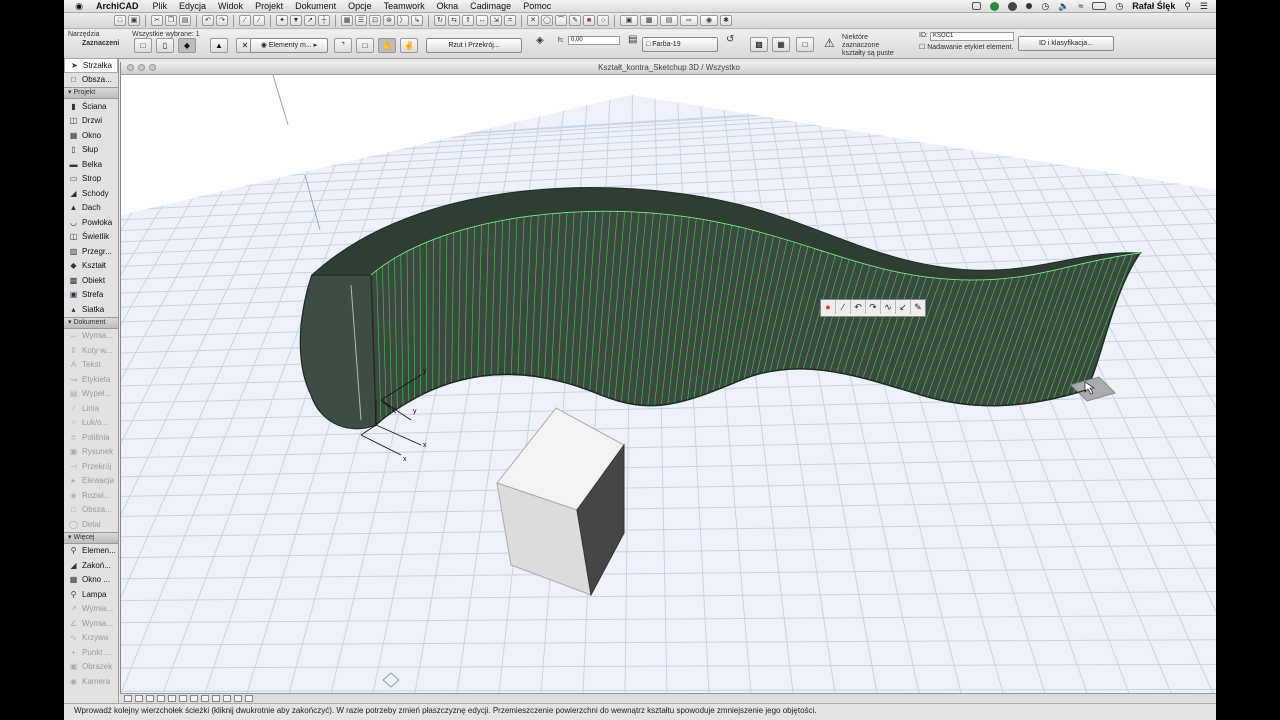 This screenshot has width=1280, height=720. What do you see at coordinates (91, 638) in the screenshot?
I see `tool-spline: ∿ Krzywa` at bounding box center [91, 638].